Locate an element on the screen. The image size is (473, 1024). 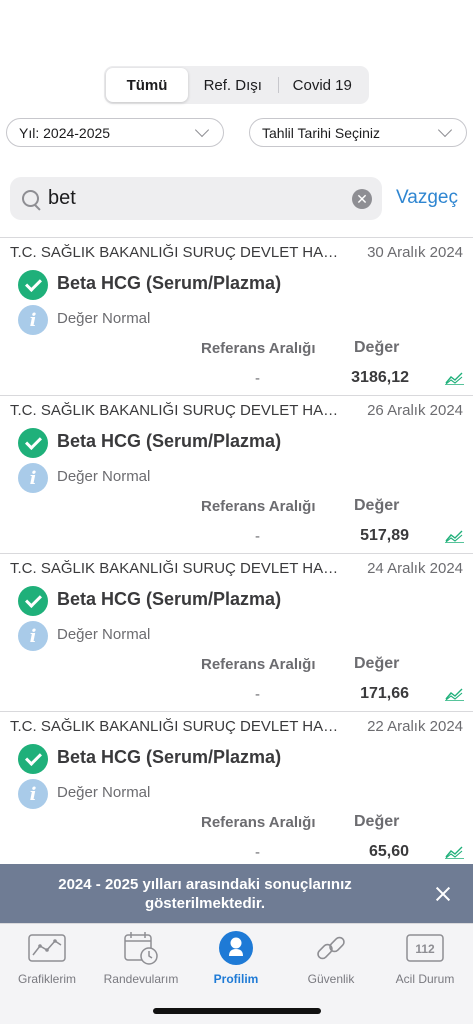
tab-label: Güvenlik is located at coordinates (331, 979).